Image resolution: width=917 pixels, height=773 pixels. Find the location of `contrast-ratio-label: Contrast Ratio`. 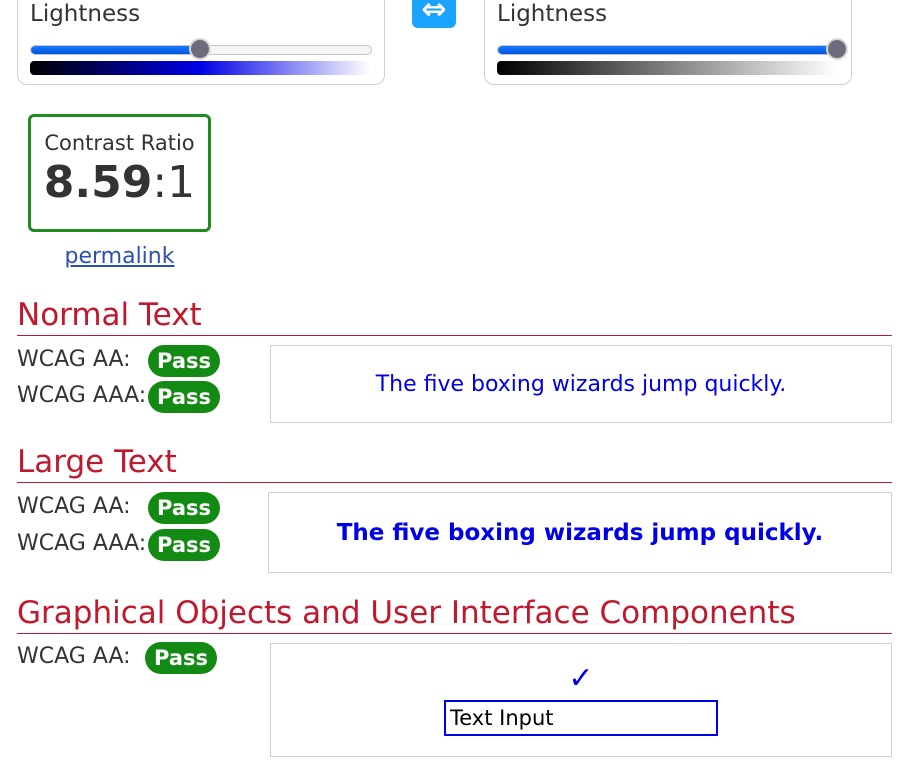

contrast-ratio-label: Contrast Ratio is located at coordinates (119, 143).